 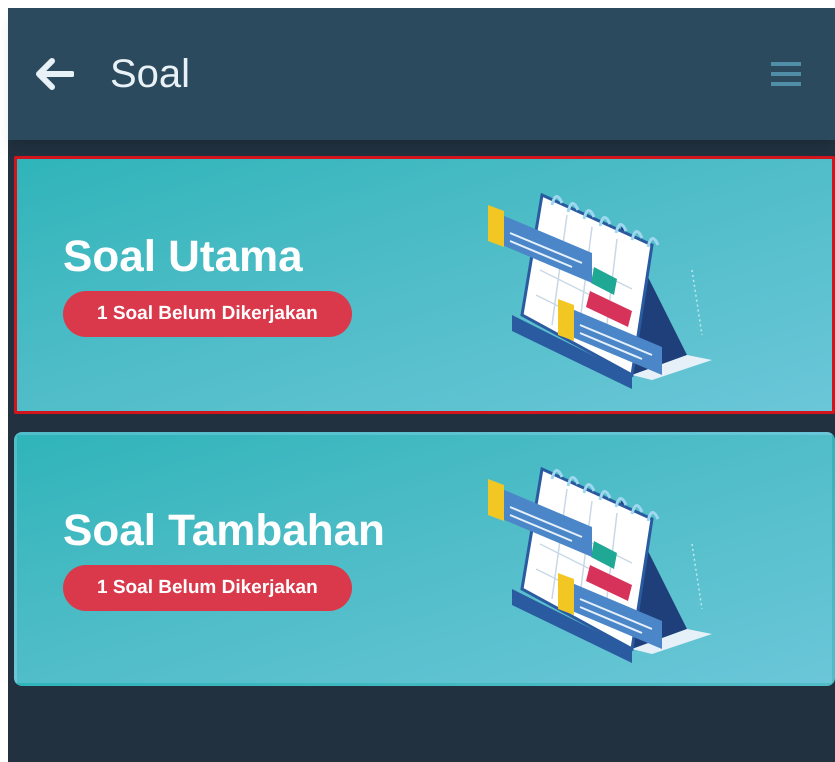 What do you see at coordinates (54, 74) in the screenshot?
I see `back-arrow-icon` at bounding box center [54, 74].